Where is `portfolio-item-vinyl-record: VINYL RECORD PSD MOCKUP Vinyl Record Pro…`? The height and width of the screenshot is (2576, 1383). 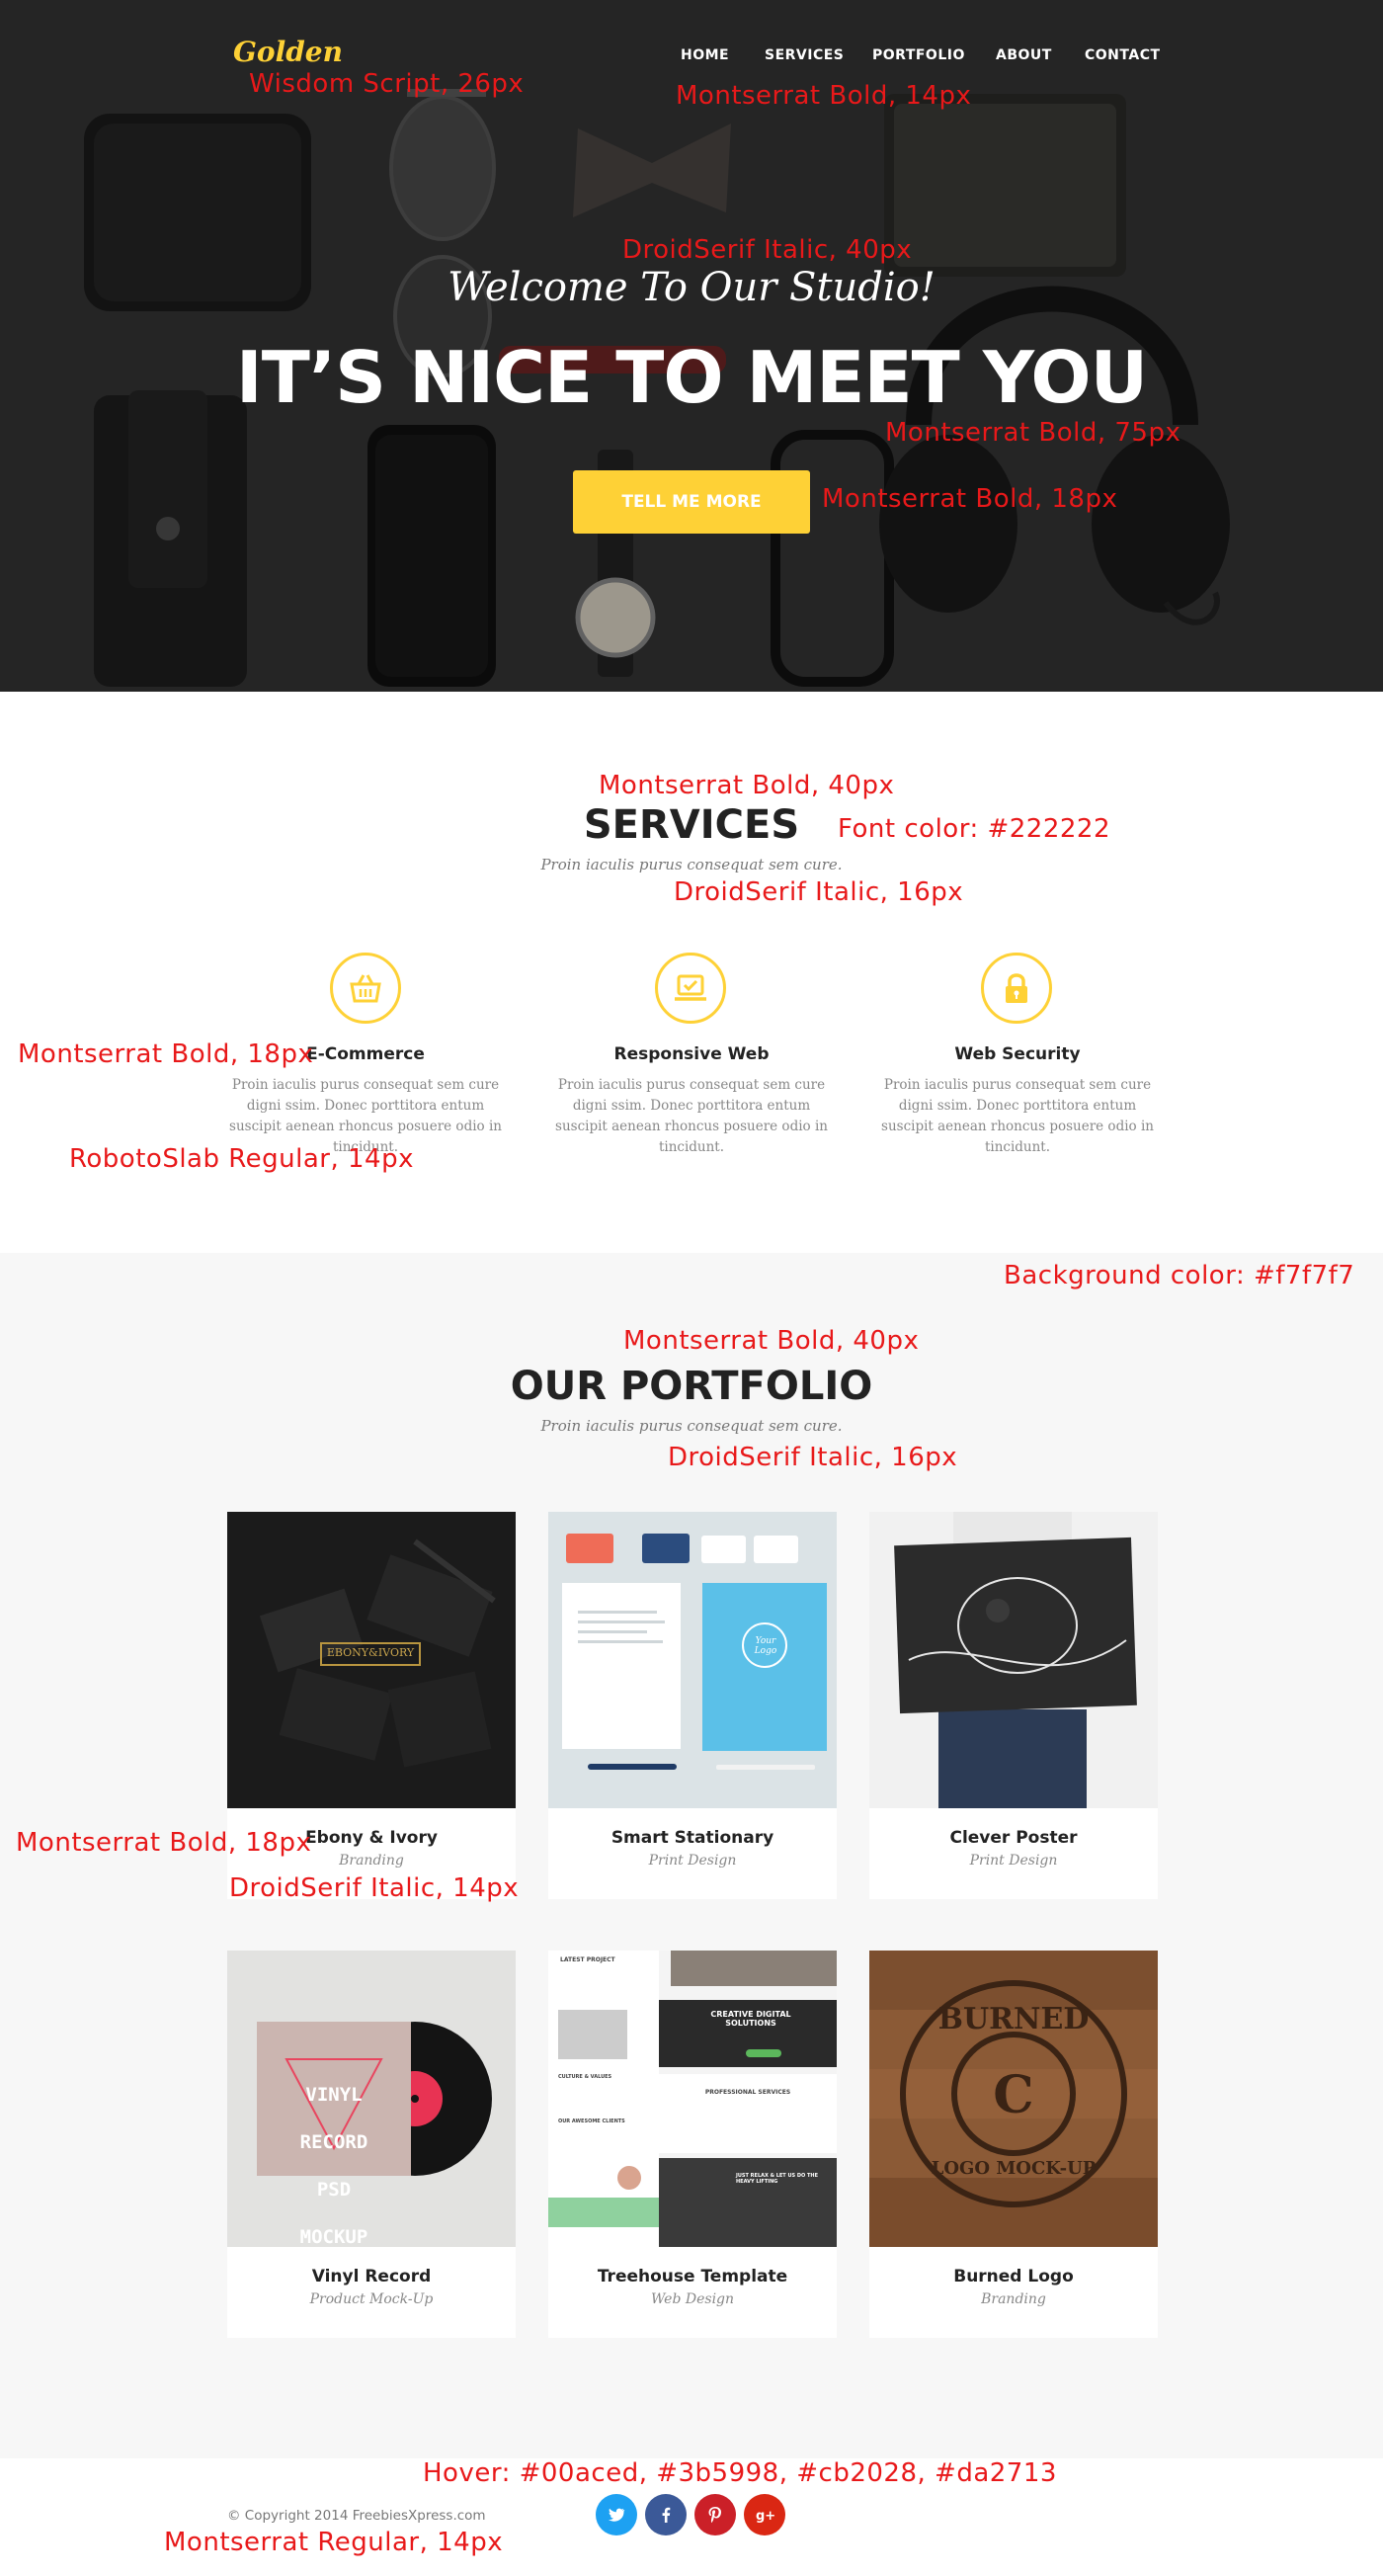 portfolio-item-vinyl-record: VINYL RECORD PSD MOCKUP Vinyl Record Pro… is located at coordinates (372, 2144).